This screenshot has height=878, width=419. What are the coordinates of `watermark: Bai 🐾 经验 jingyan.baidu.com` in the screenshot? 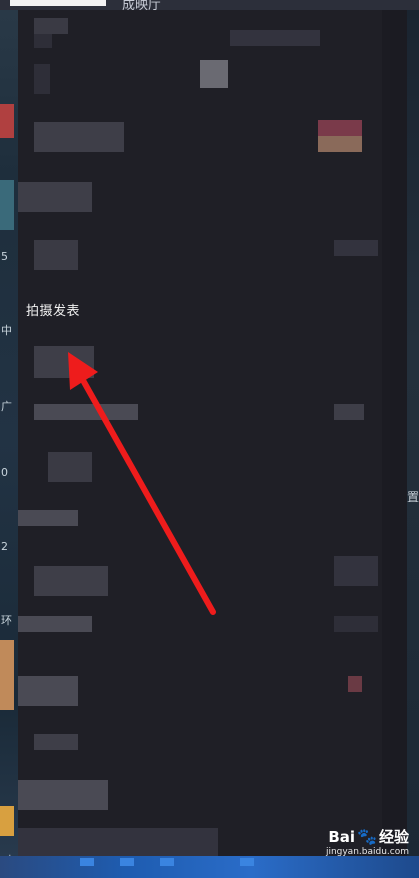 It's located at (367, 841).